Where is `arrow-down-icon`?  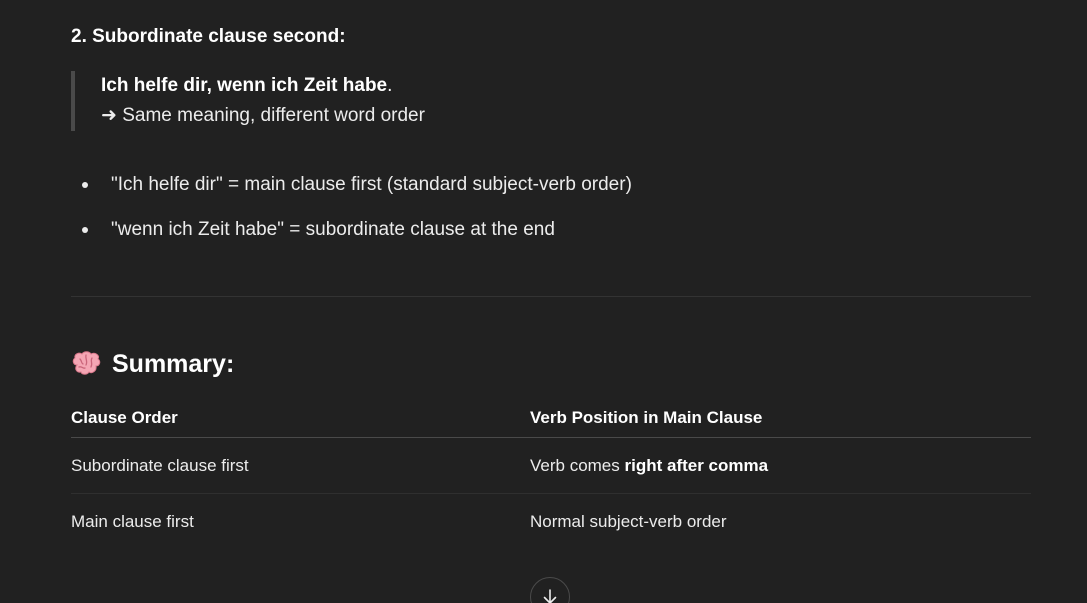 arrow-down-icon is located at coordinates (550, 596).